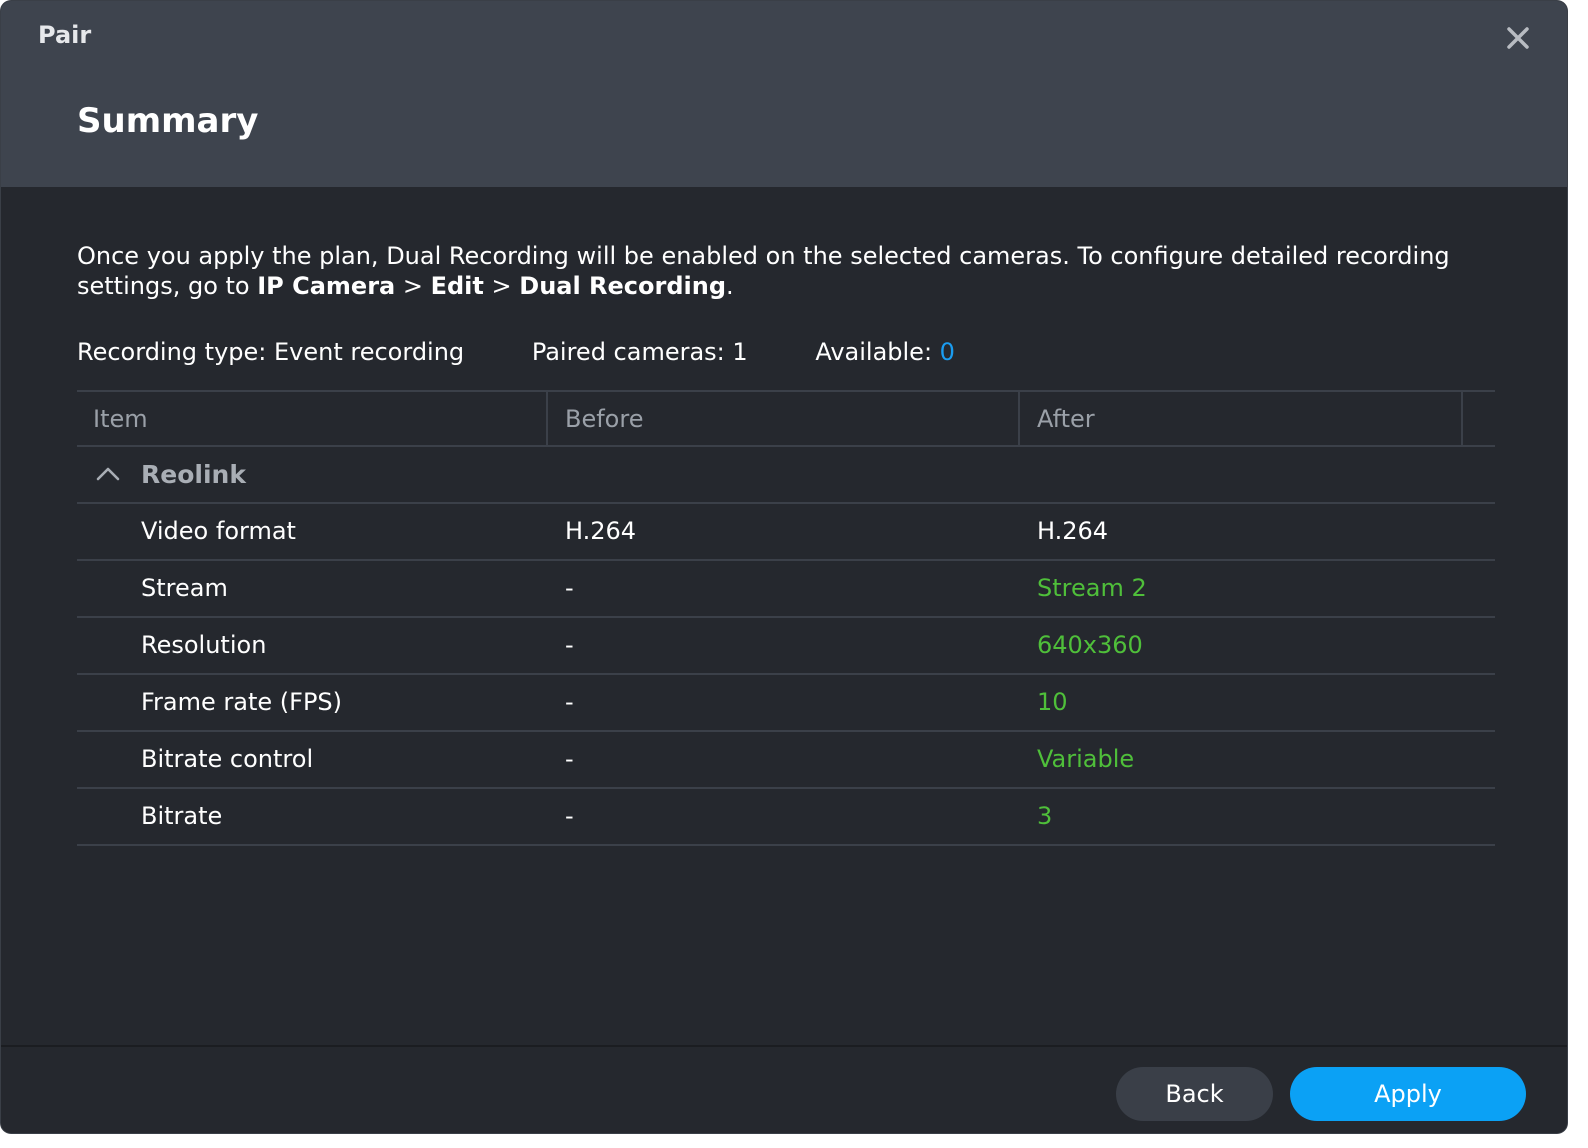  I want to click on group-label: Reolink, so click(193, 474).